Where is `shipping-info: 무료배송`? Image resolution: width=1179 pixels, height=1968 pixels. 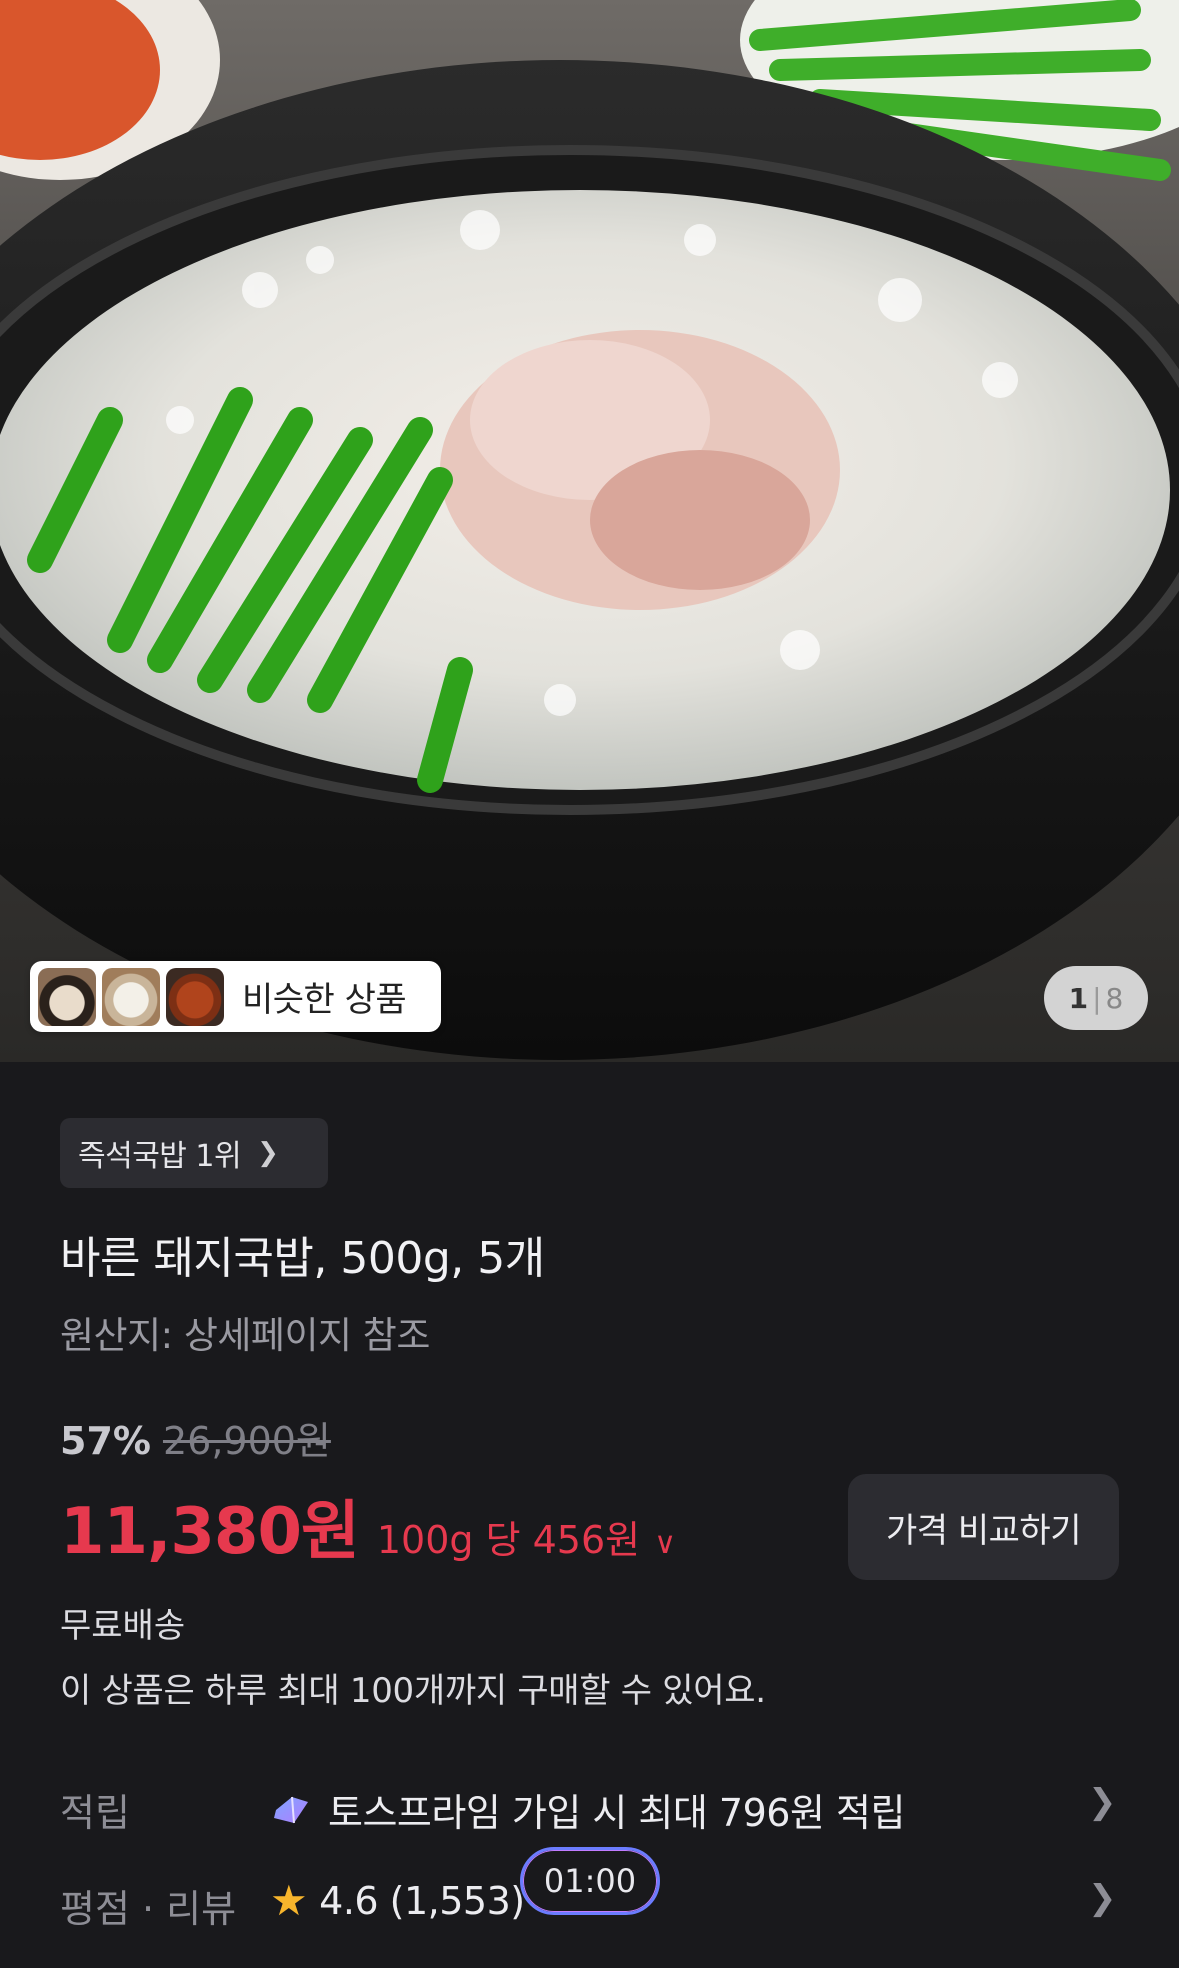
shipping-info: 무료배송 is located at coordinates (123, 1626).